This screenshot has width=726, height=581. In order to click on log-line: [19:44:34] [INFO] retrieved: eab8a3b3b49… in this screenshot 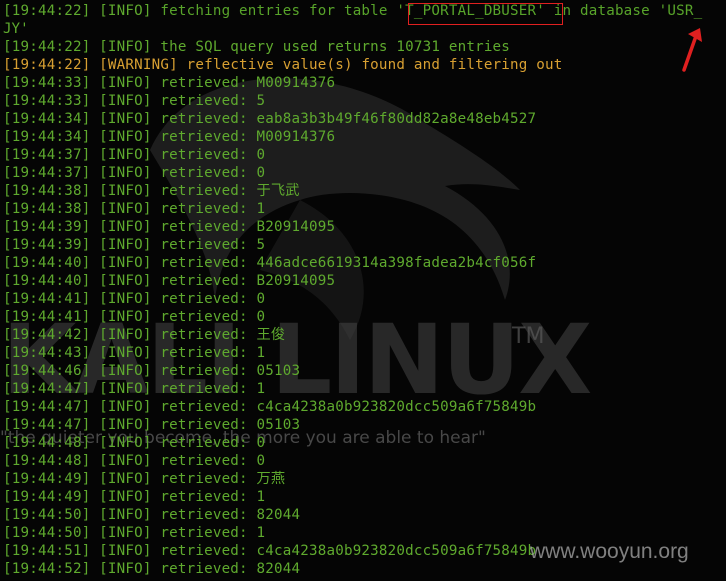, I will do `click(270, 119)`.